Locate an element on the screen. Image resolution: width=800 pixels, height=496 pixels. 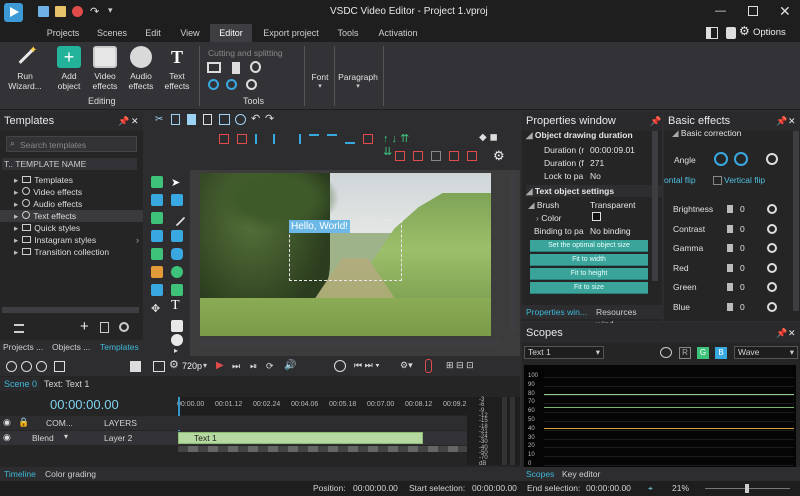
paragraph-button: Paragraph ▾ is located at coordinates (358, 82).